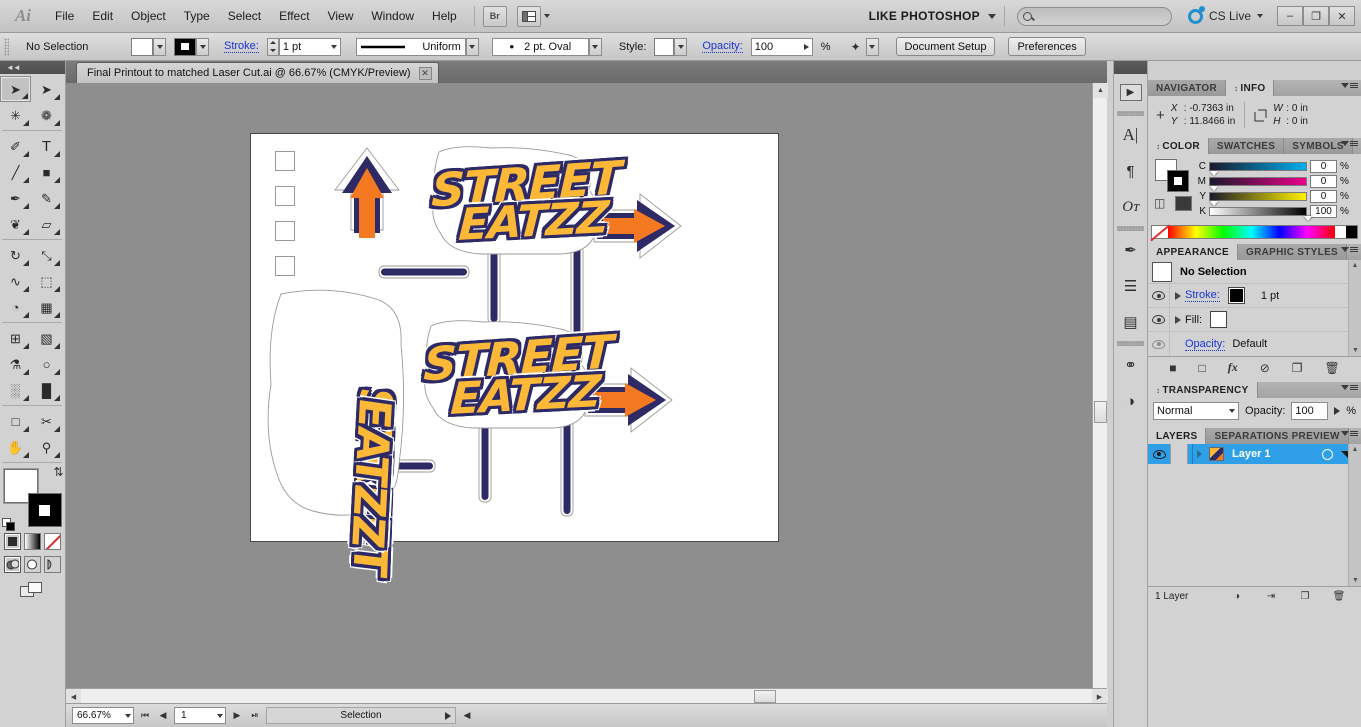 Image resolution: width=1361 pixels, height=727 pixels. I want to click on brush-dropdown-icon, so click(595, 46).